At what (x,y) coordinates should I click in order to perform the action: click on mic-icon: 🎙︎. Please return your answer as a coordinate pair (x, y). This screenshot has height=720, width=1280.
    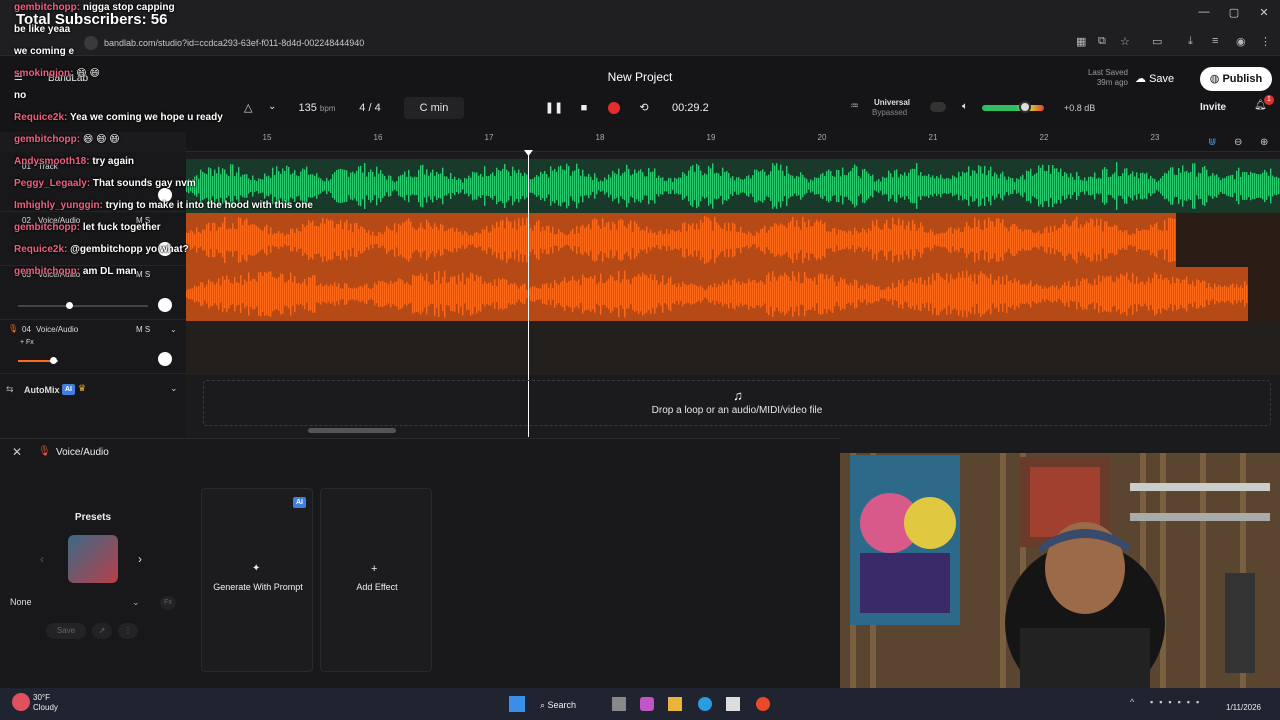
    Looking at the image, I should click on (44, 451).